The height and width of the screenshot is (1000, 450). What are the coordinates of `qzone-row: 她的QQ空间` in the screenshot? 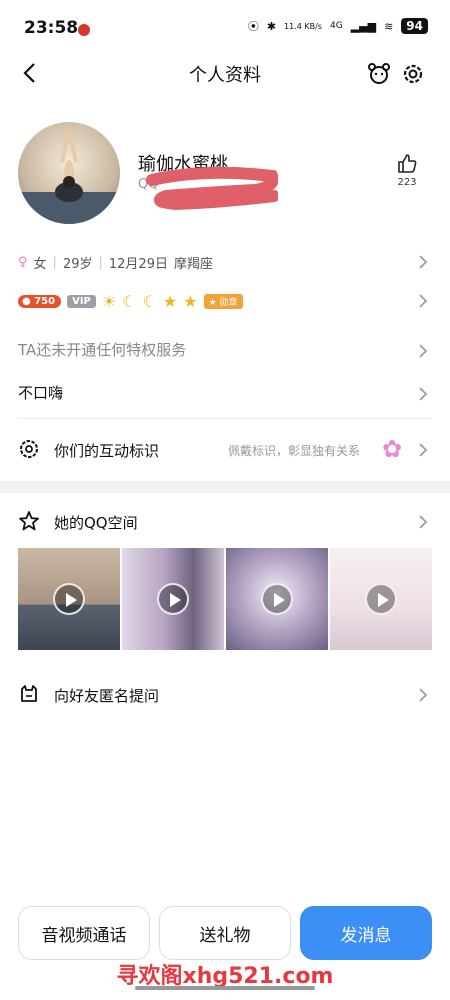 It's located at (225, 522).